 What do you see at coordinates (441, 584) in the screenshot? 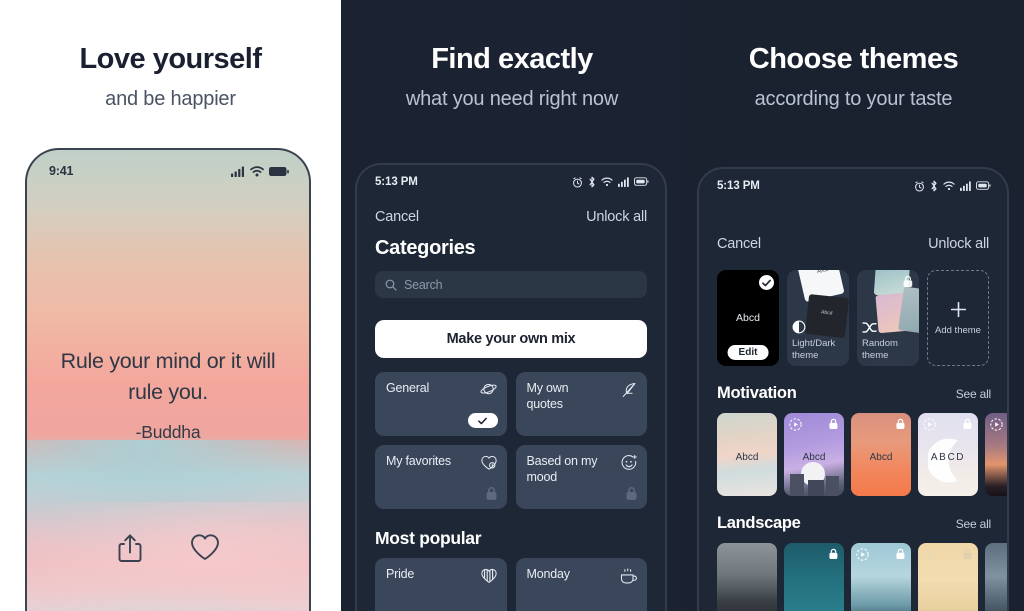
I see `category-tile-pride: Pride` at bounding box center [441, 584].